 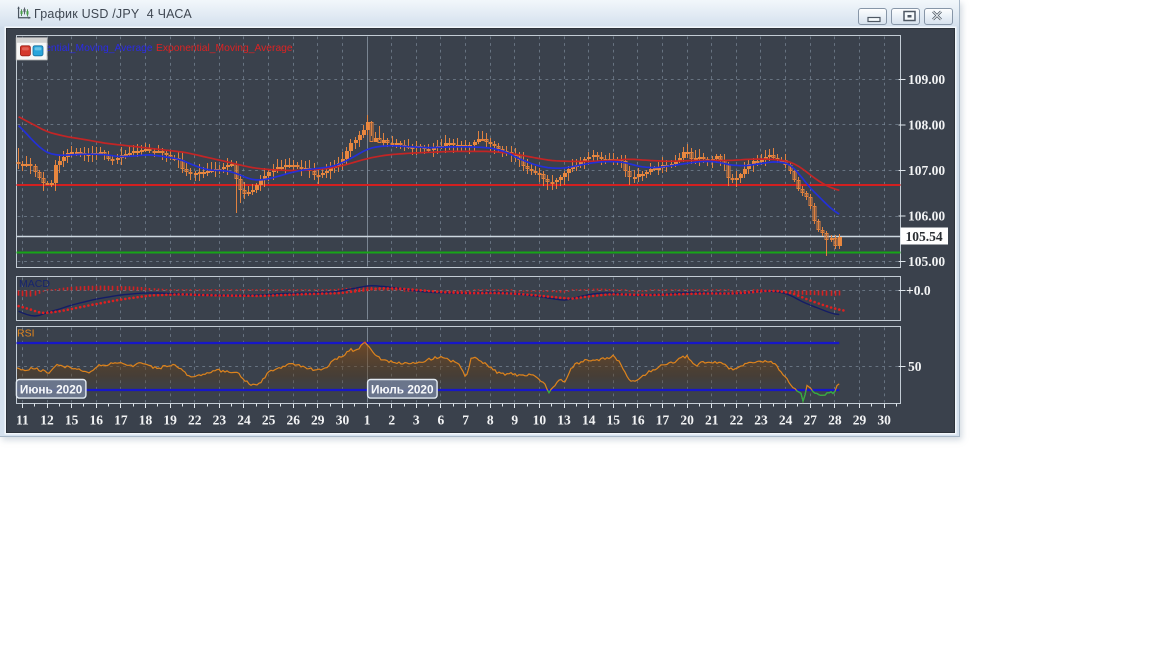 I want to click on svg-text: 25, so click(x=269, y=420).